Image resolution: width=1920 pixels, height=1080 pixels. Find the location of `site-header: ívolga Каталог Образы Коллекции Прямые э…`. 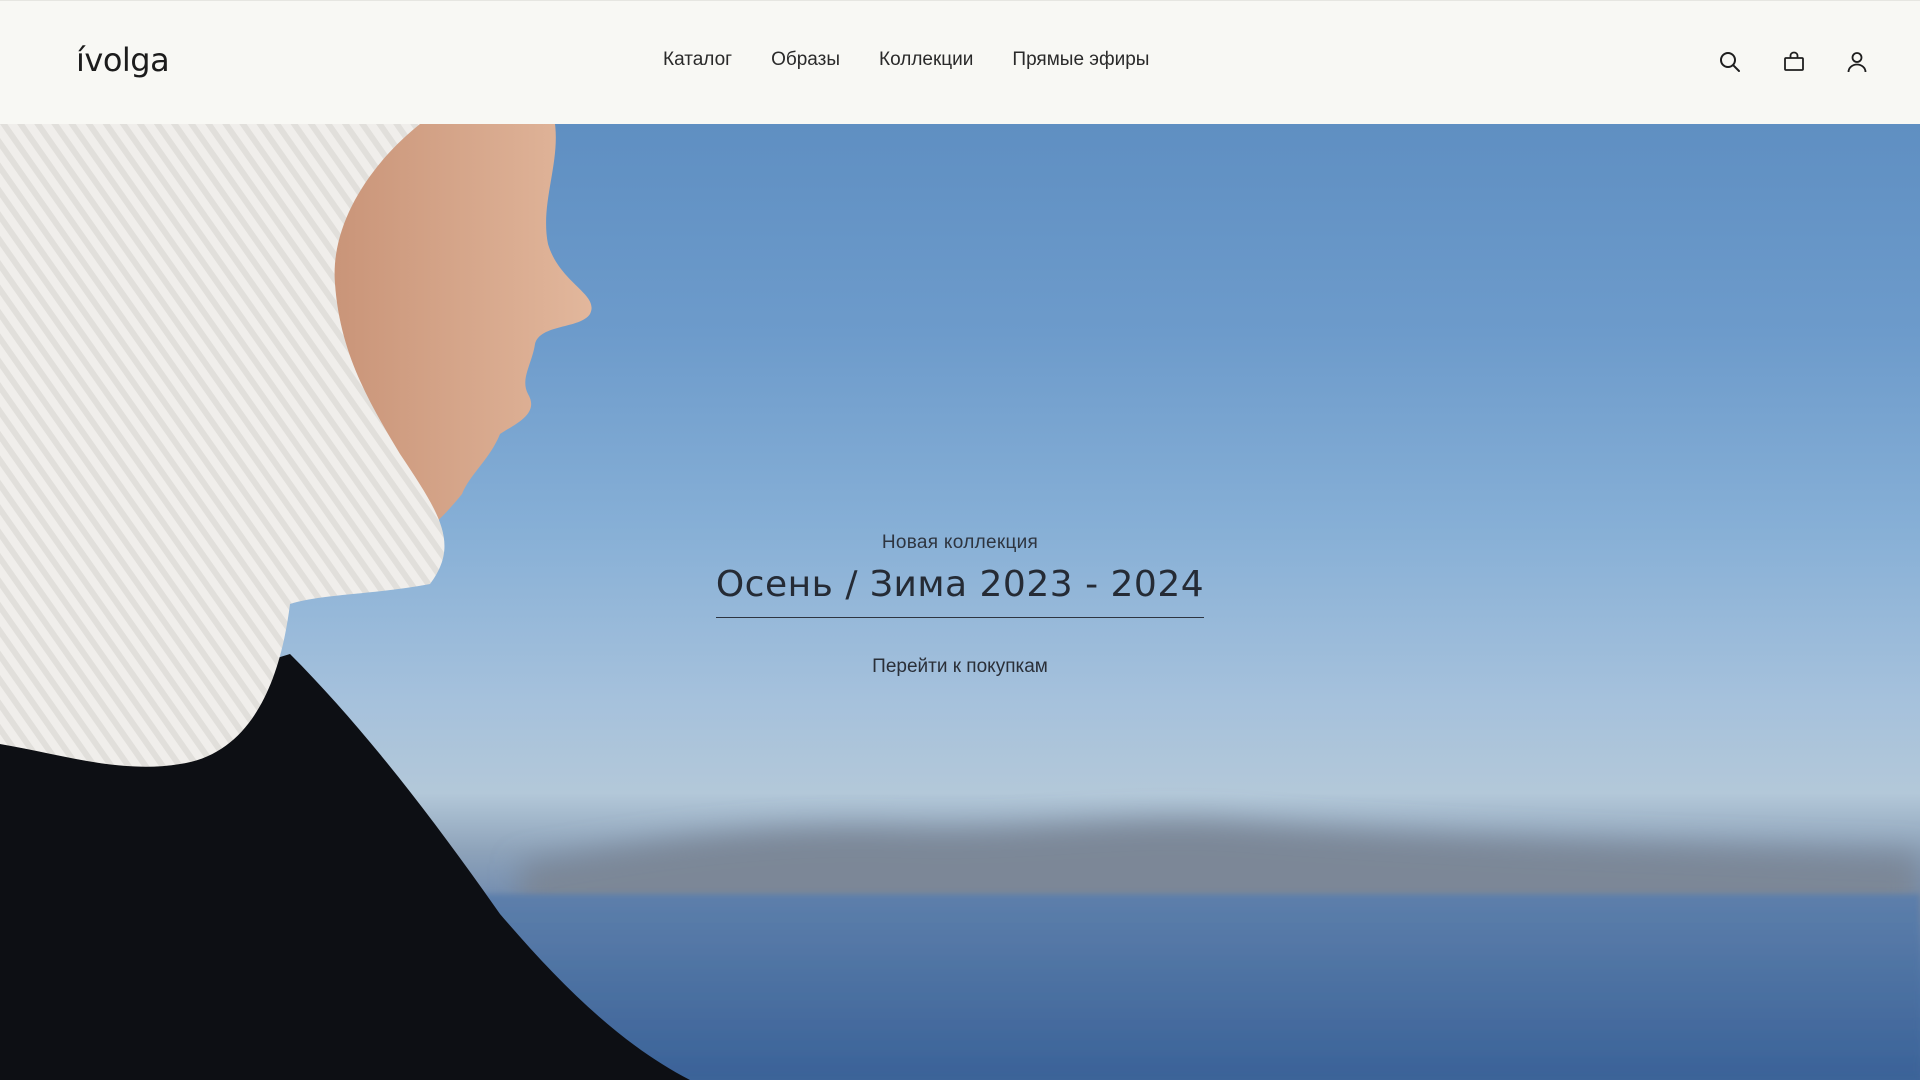

site-header: ívolga Каталог Образы Коллекции Прямые э… is located at coordinates (960, 62).